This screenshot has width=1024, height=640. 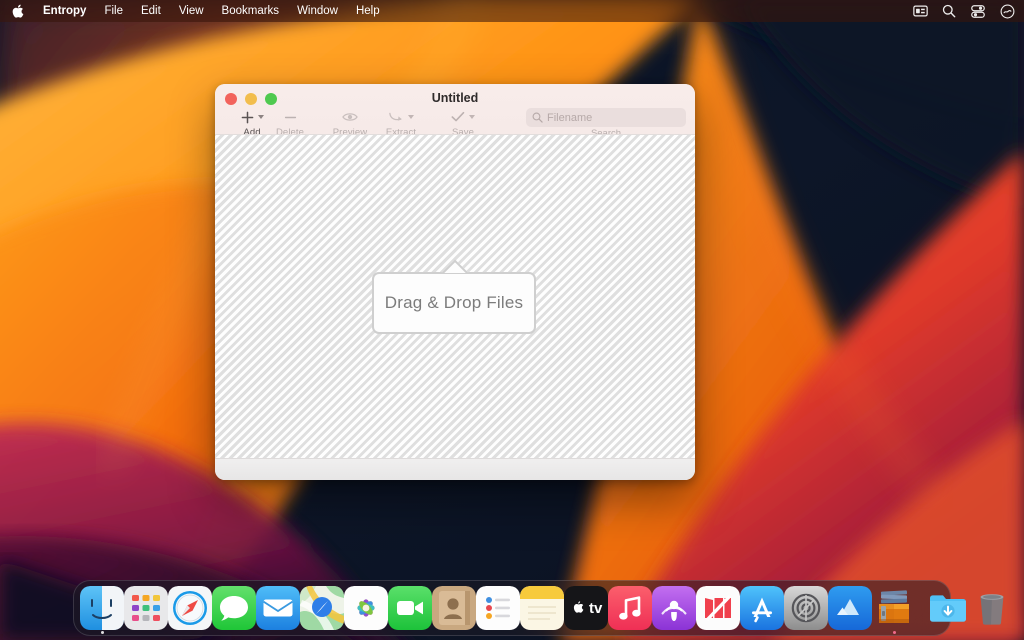 What do you see at coordinates (570, 117) in the screenshot?
I see `search-placeholder: Filename` at bounding box center [570, 117].